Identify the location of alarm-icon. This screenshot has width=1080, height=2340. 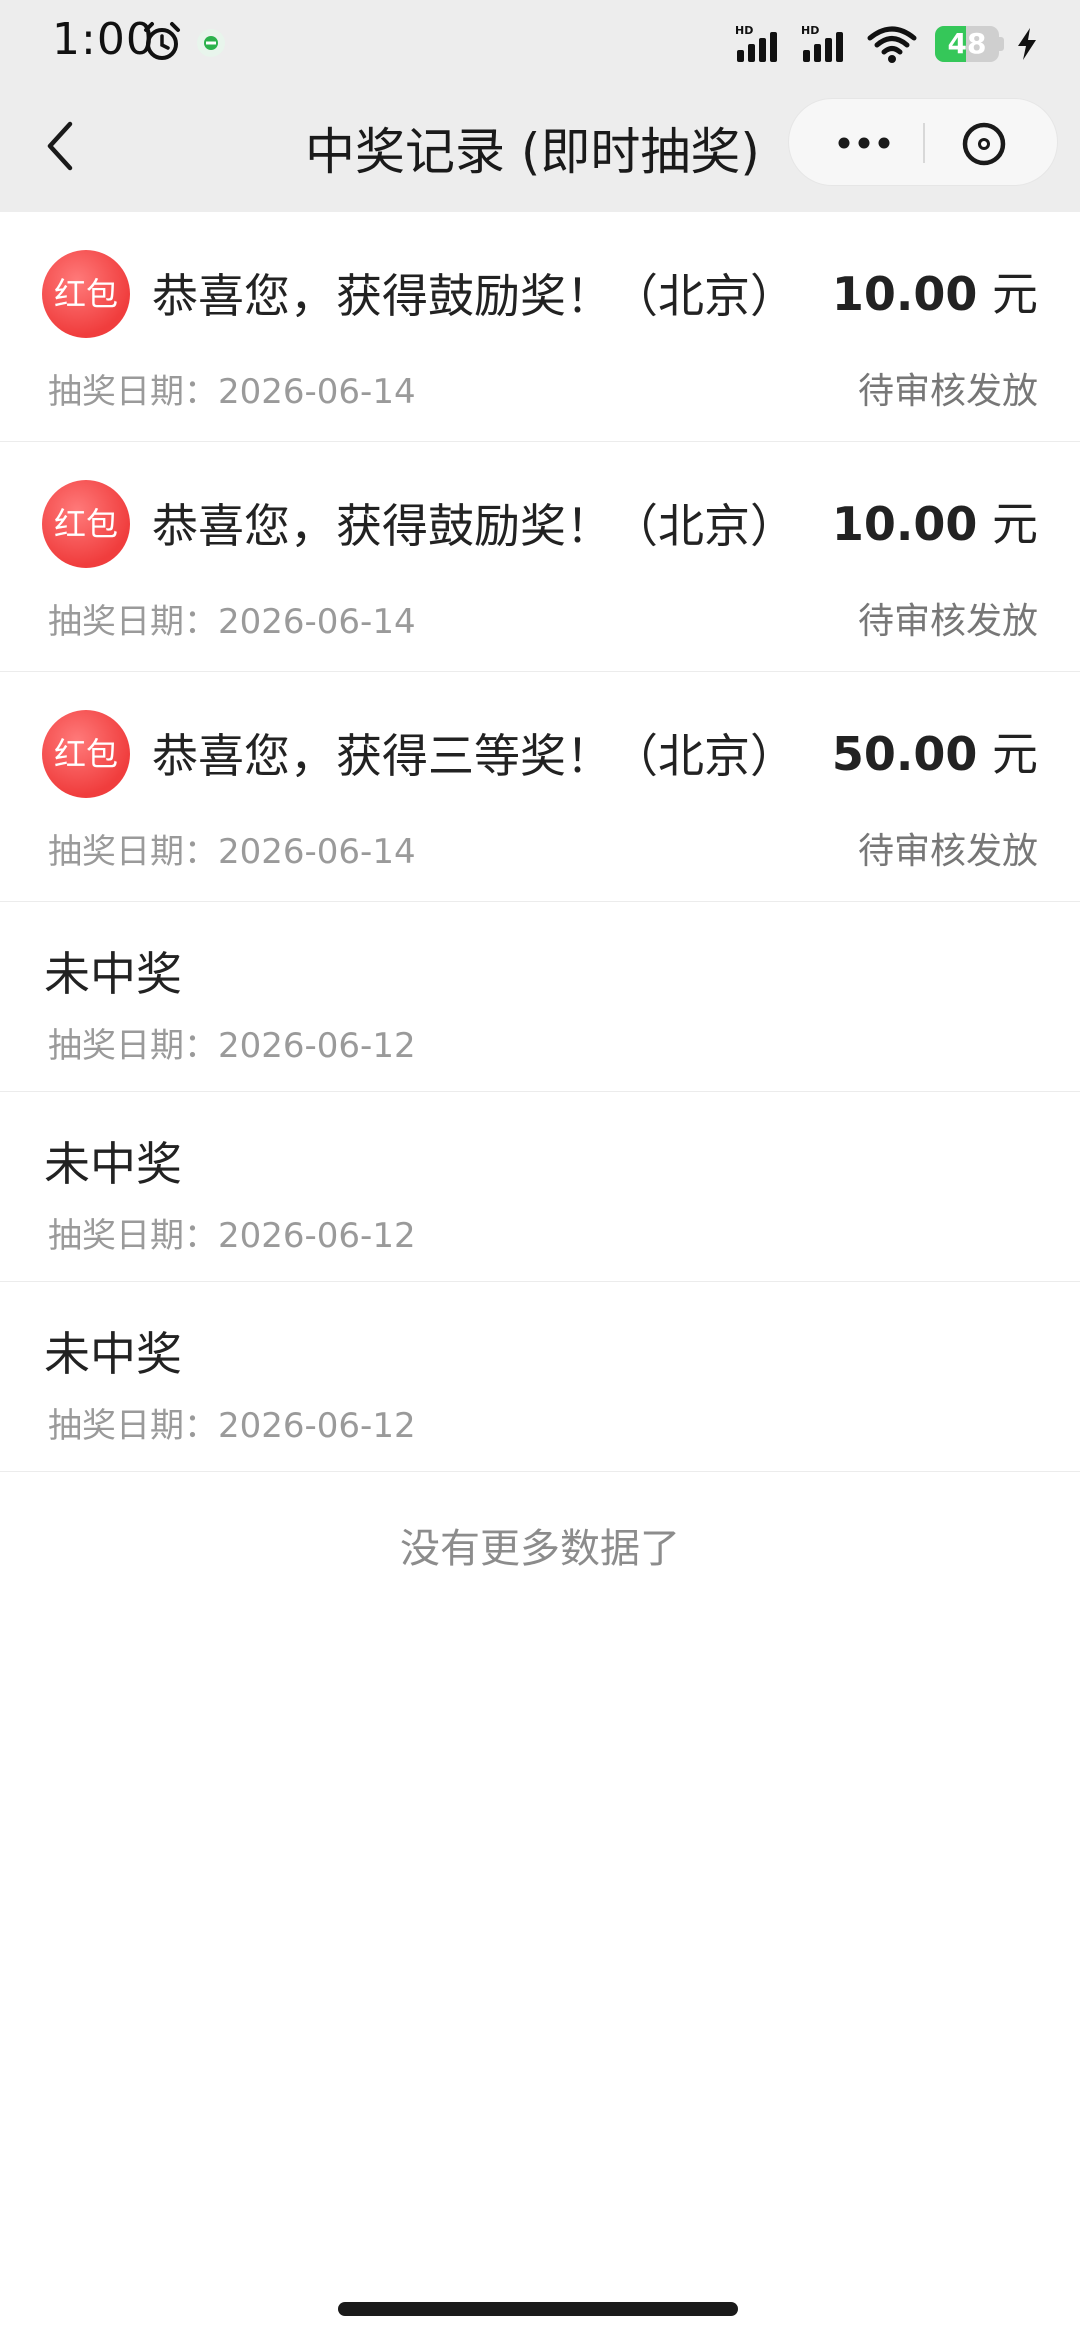
(162, 41).